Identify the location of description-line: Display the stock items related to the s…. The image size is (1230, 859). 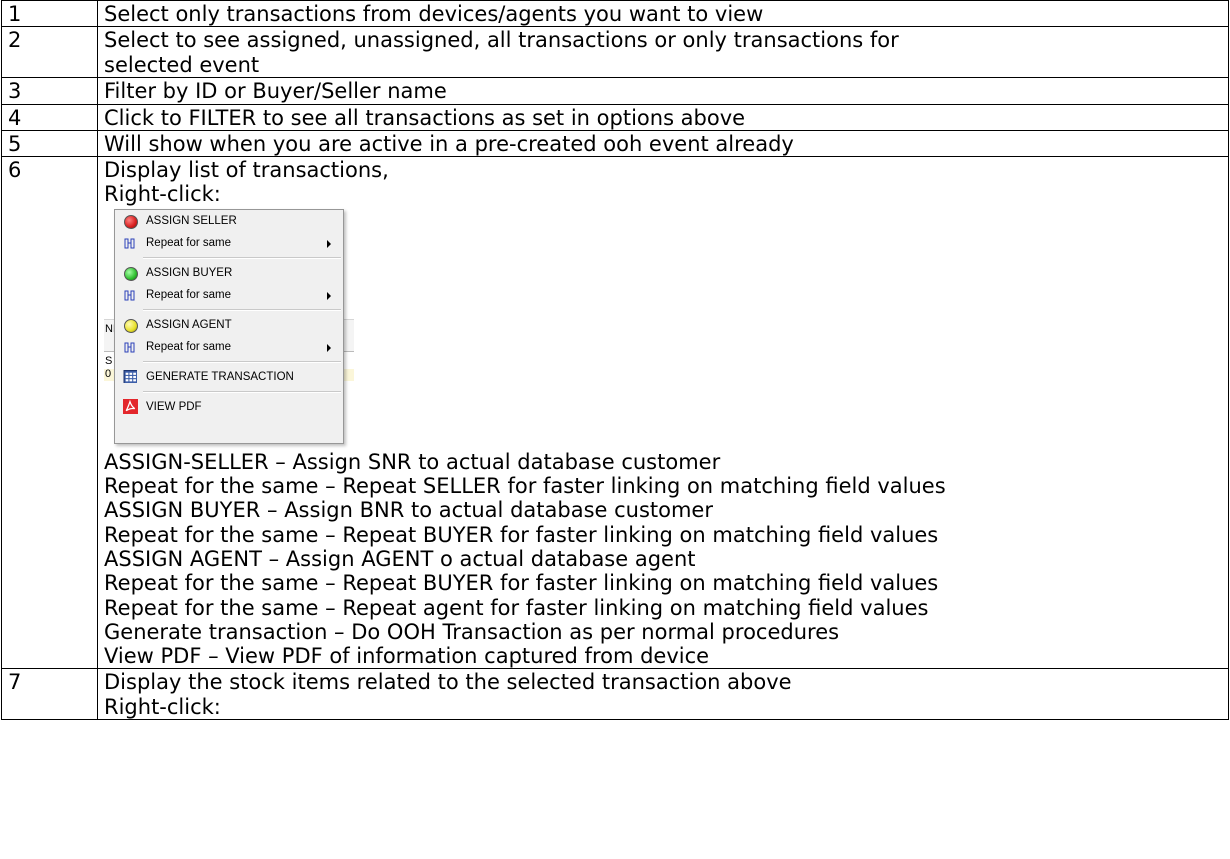
(448, 682).